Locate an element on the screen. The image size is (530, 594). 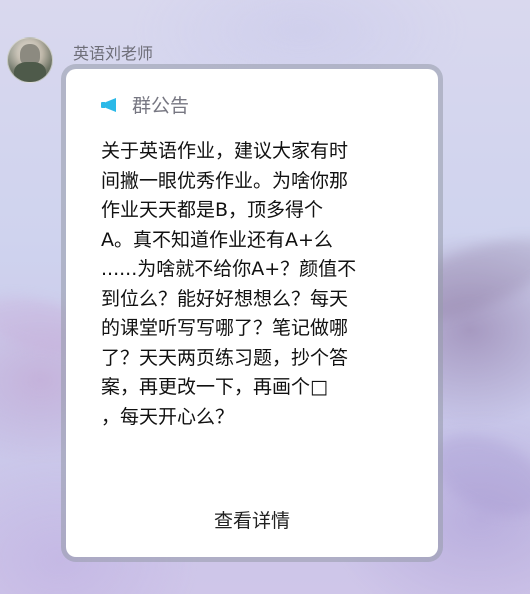
notice-body-line: ......为啥就不给你A+？颜值不 is located at coordinates (229, 269).